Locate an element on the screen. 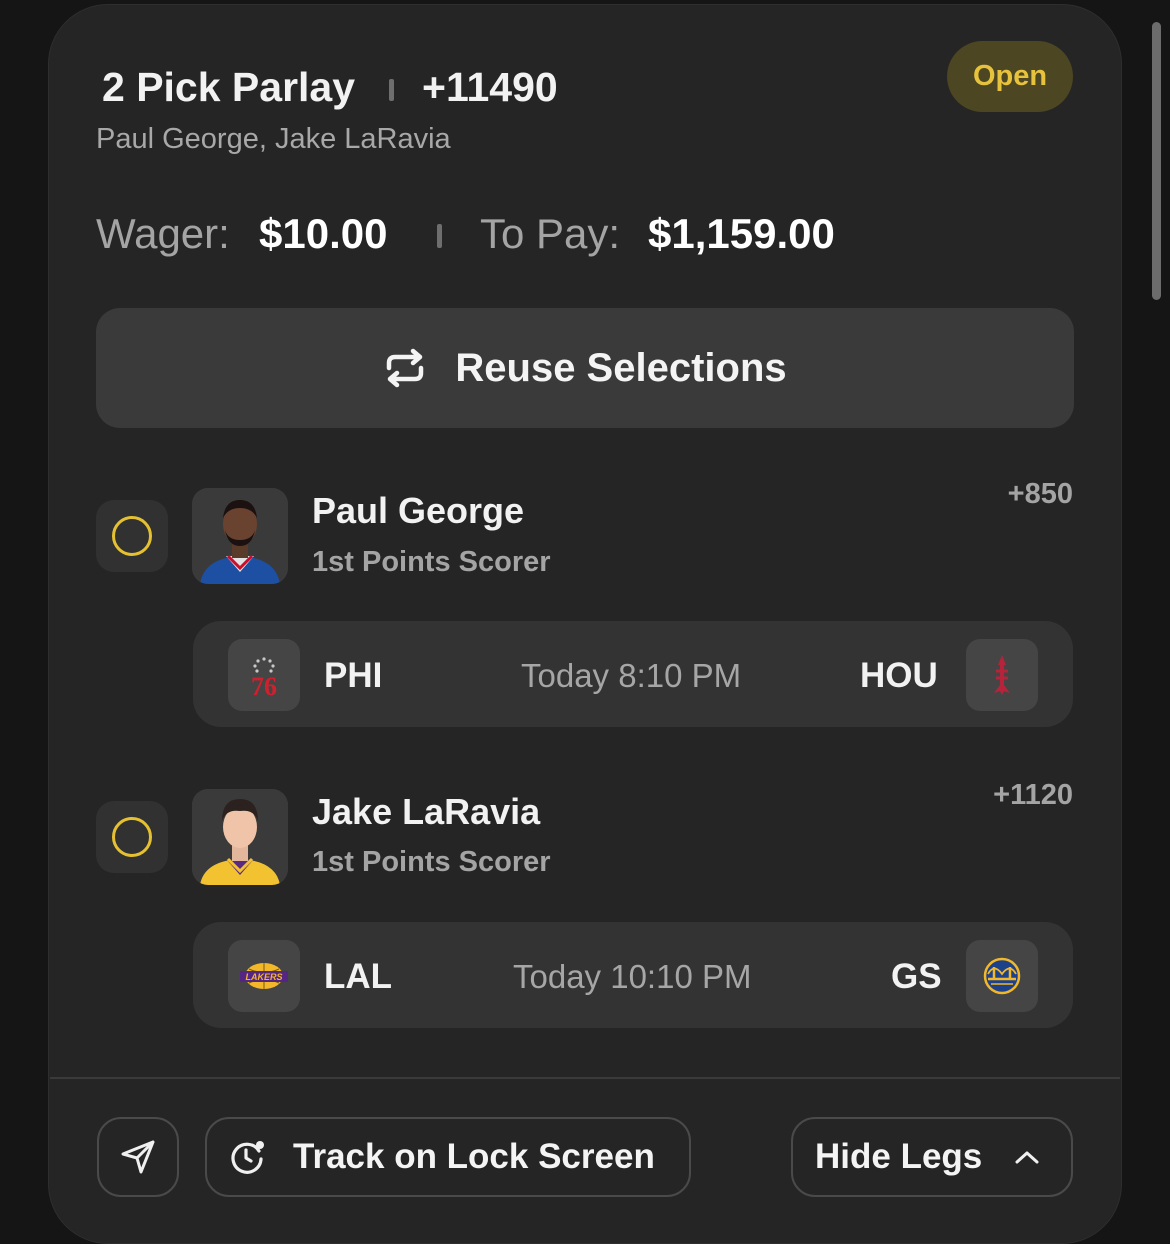 Image resolution: width=1170 pixels, height=1244 pixels. away-team-abbr: PHI is located at coordinates (353, 675).